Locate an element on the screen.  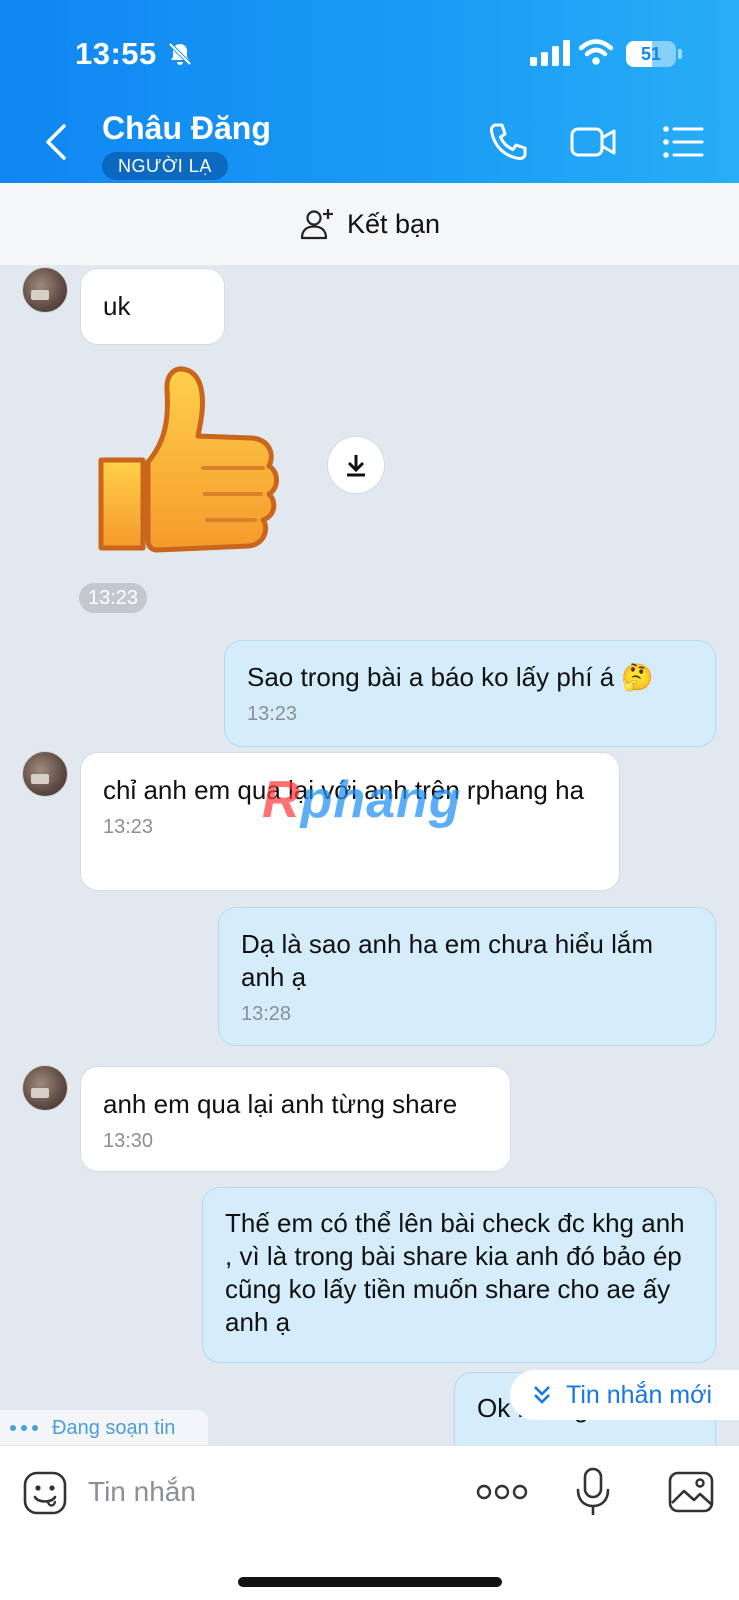
status-time: 13:55 is located at coordinates (116, 53).